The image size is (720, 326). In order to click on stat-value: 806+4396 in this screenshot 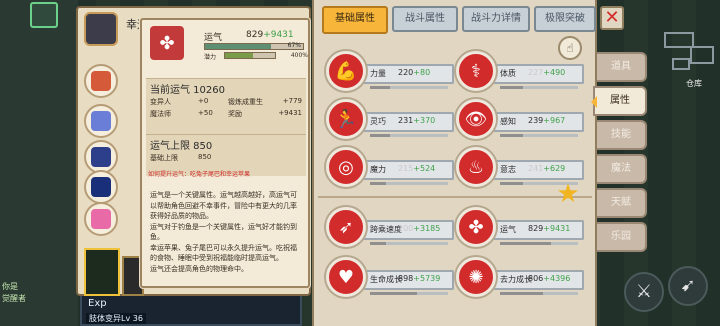, I will do `click(549, 278)`.